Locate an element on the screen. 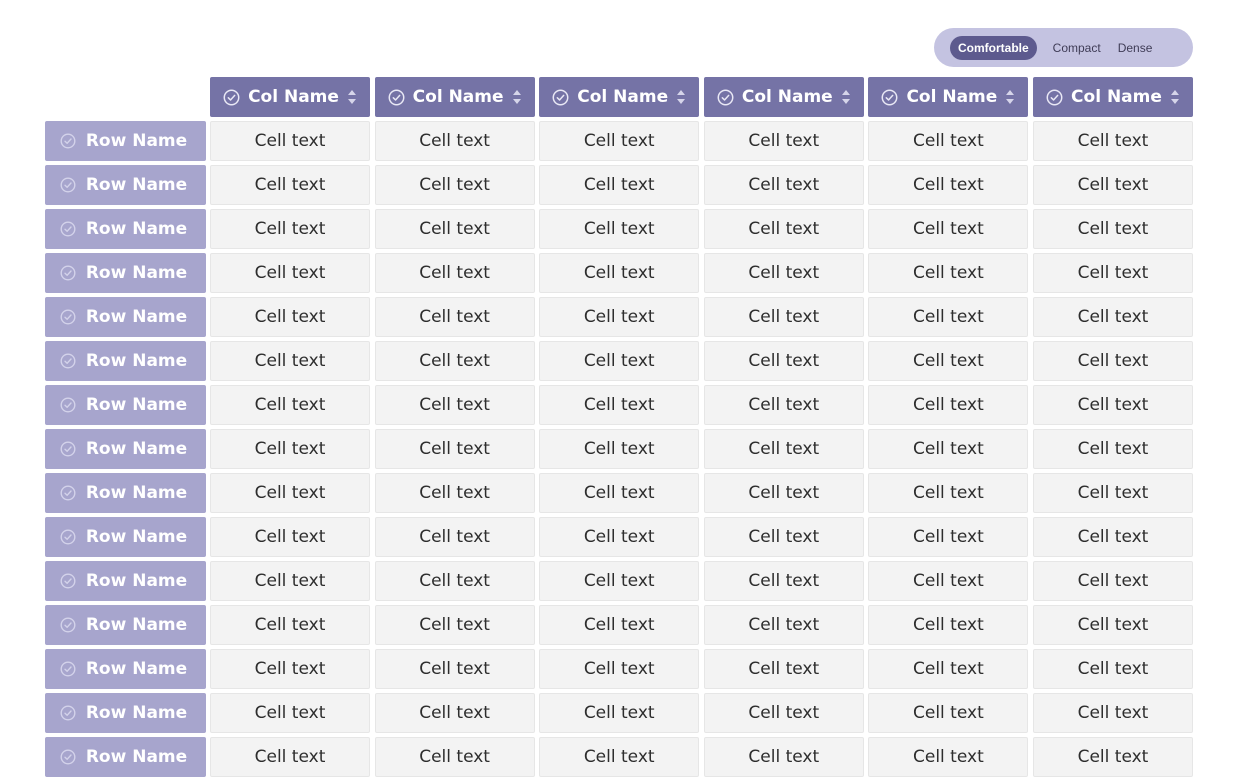 This screenshot has height=781, width=1237. density-option-dense: Dense is located at coordinates (1135, 48).